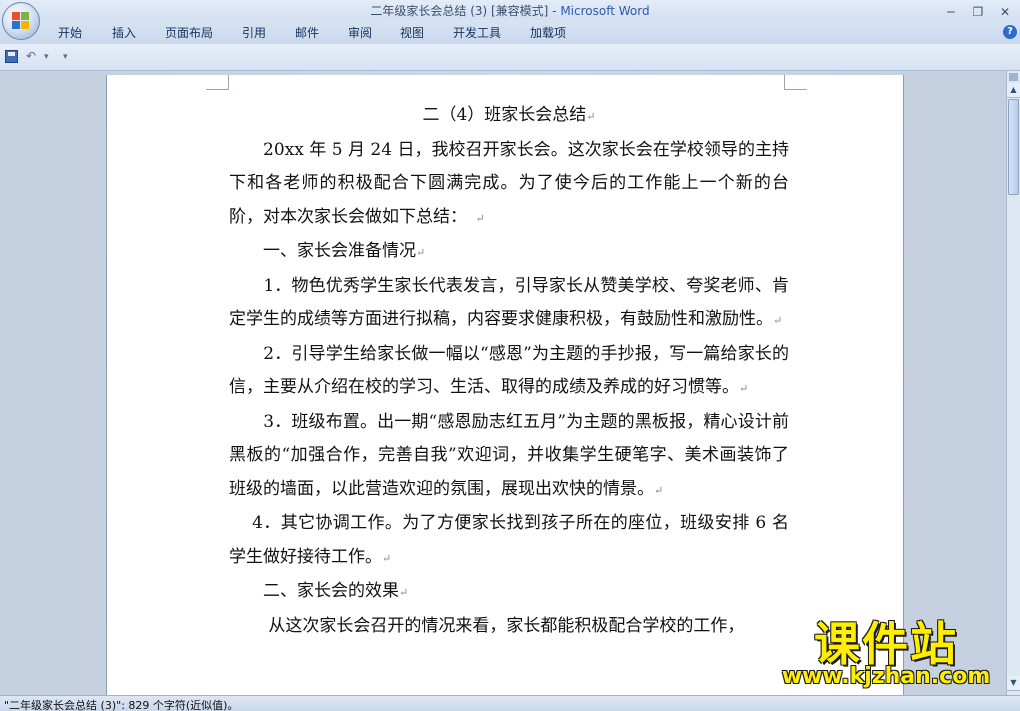  Describe the element at coordinates (605, 11) in the screenshot. I see `app-name: Microsoft Word` at that location.